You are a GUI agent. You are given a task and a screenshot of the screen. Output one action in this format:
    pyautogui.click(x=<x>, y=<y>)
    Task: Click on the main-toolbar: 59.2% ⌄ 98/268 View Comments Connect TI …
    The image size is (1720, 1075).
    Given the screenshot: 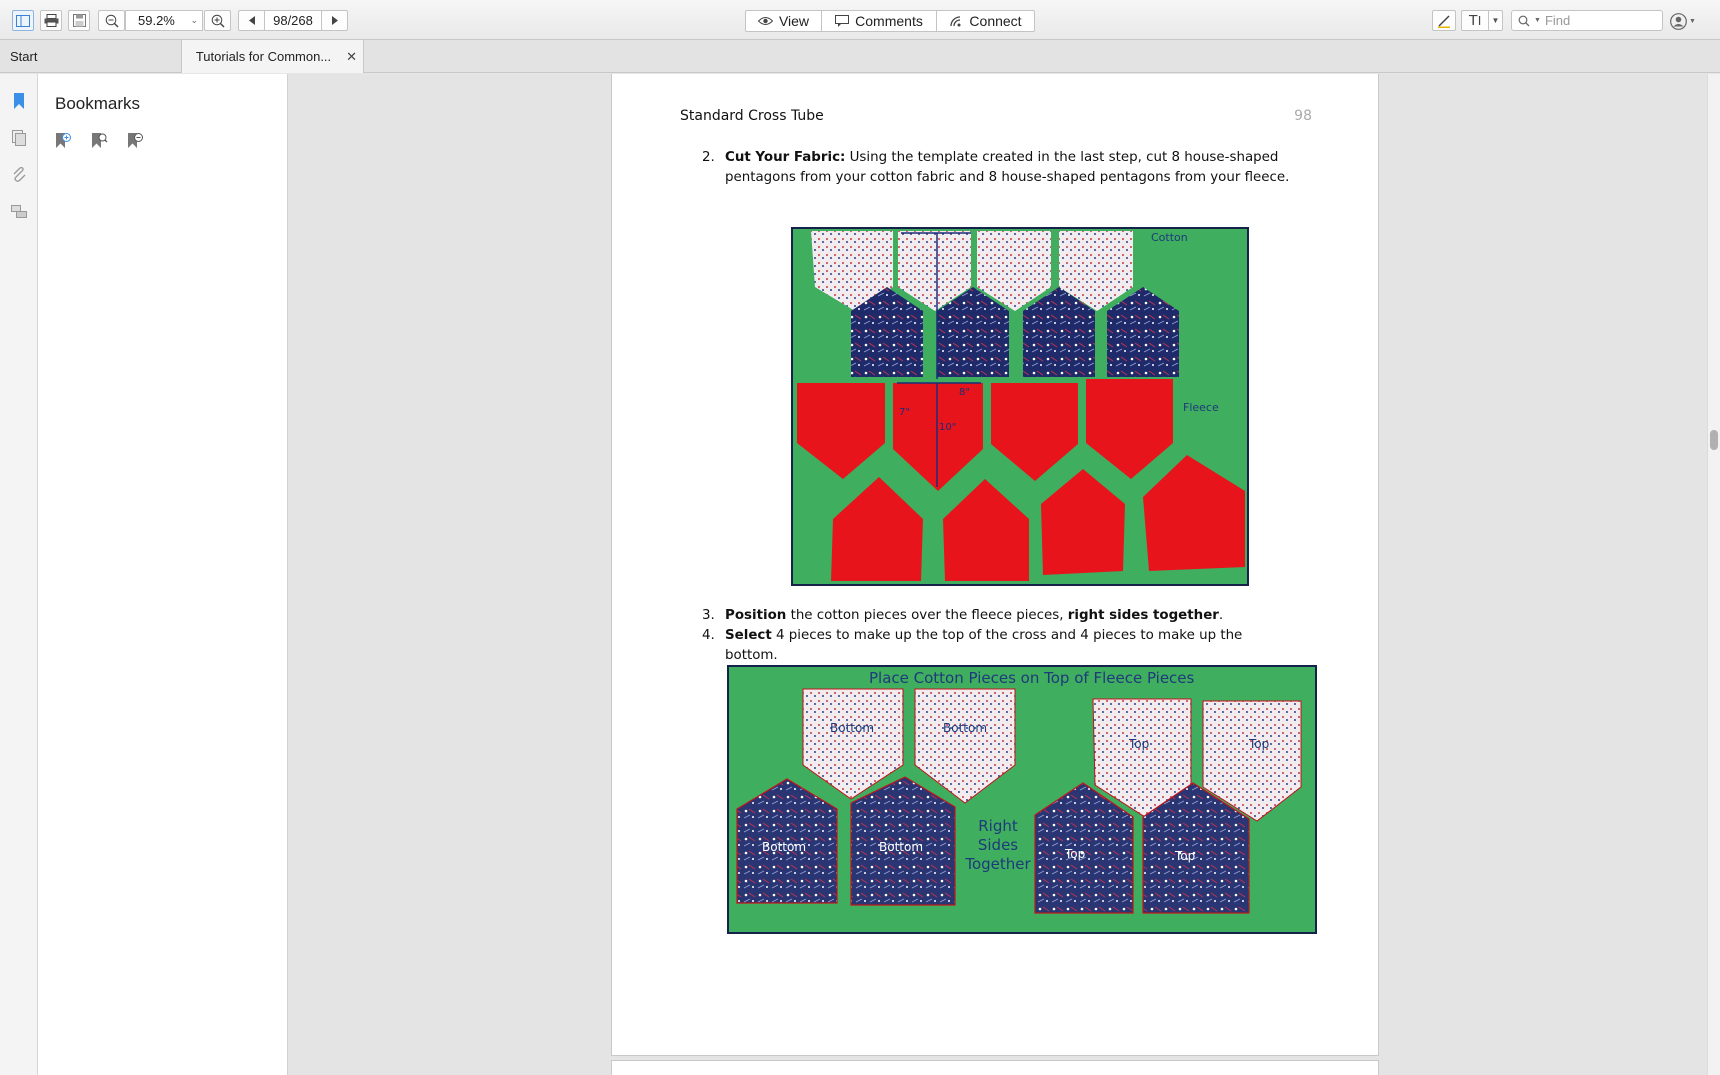 What is the action you would take?
    pyautogui.click(x=860, y=20)
    